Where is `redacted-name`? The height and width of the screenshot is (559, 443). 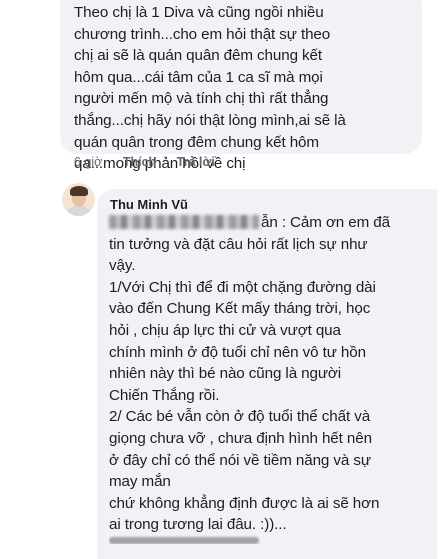 redacted-name is located at coordinates (184, 222).